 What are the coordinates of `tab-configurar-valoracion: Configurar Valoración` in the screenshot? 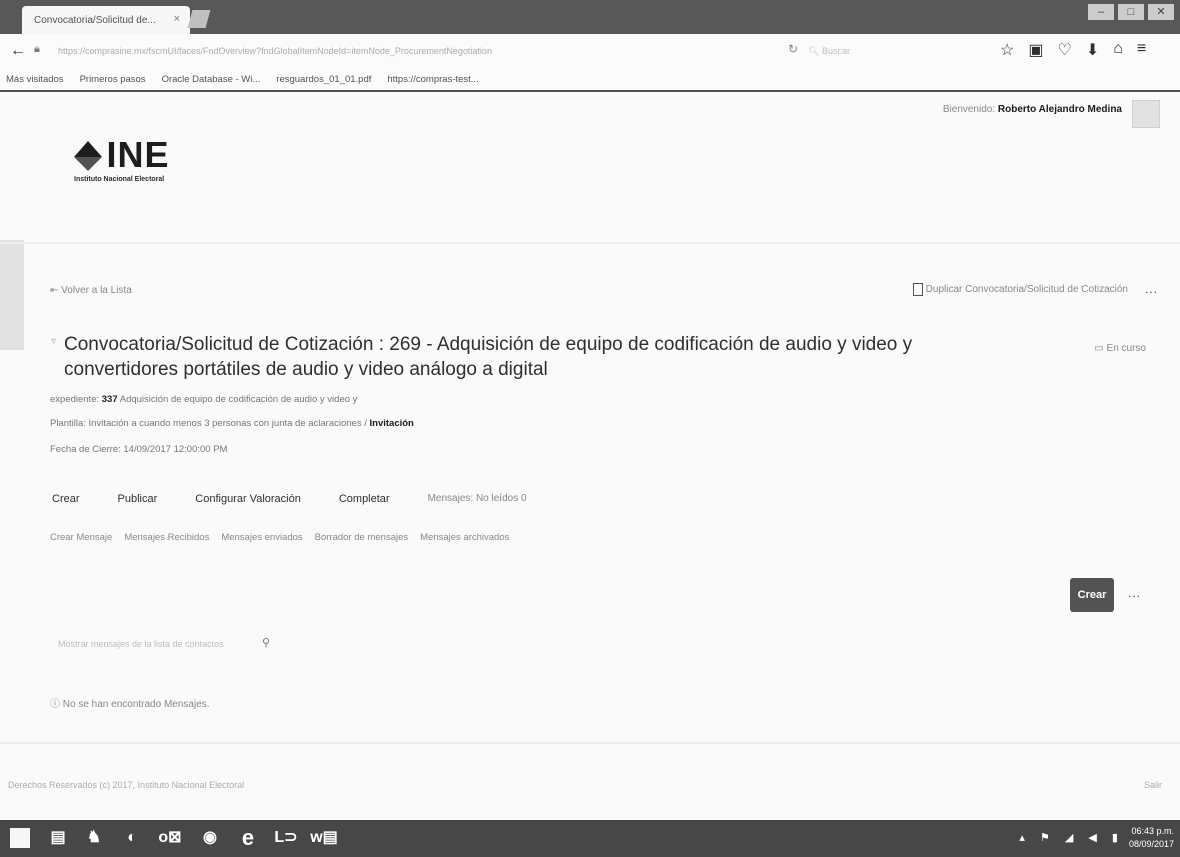 It's located at (248, 499).